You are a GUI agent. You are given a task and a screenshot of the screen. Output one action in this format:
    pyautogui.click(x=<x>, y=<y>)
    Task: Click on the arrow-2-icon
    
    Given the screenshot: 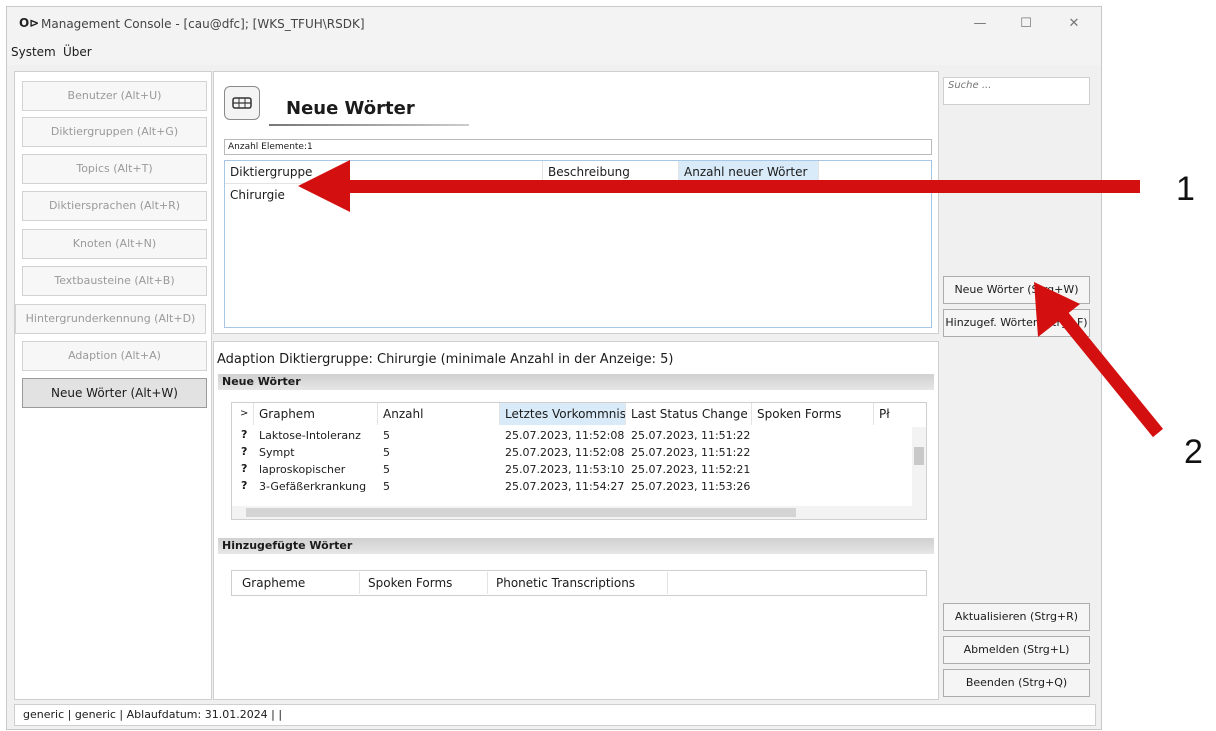 What is the action you would take?
    pyautogui.click(x=1099, y=360)
    